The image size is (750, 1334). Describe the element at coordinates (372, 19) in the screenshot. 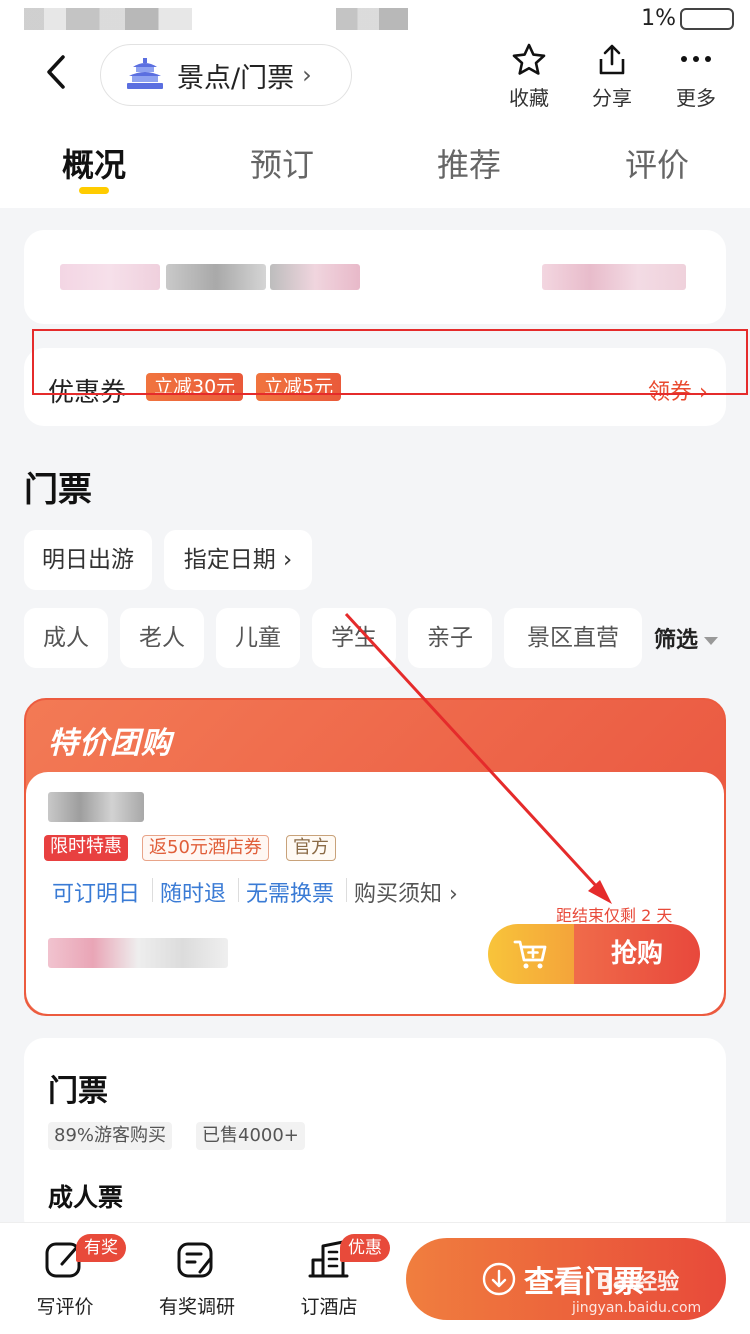

I see `status-carrier-blurred` at that location.